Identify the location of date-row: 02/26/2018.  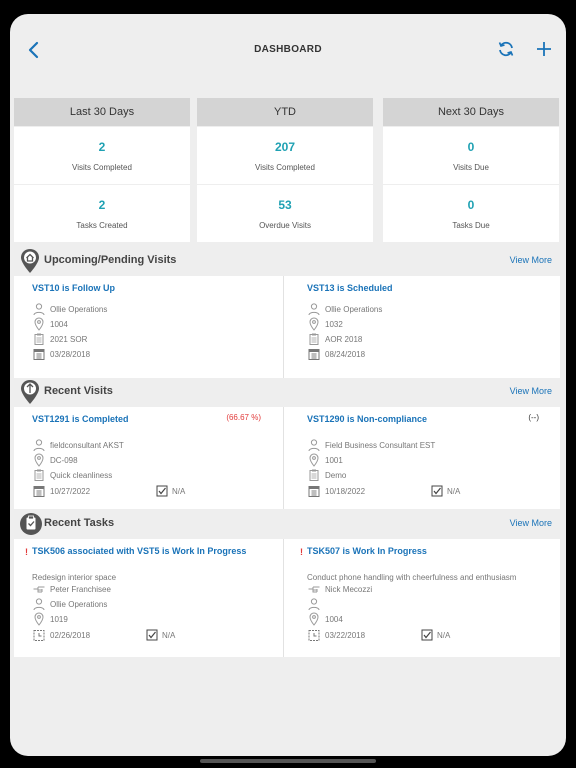
(61, 635).